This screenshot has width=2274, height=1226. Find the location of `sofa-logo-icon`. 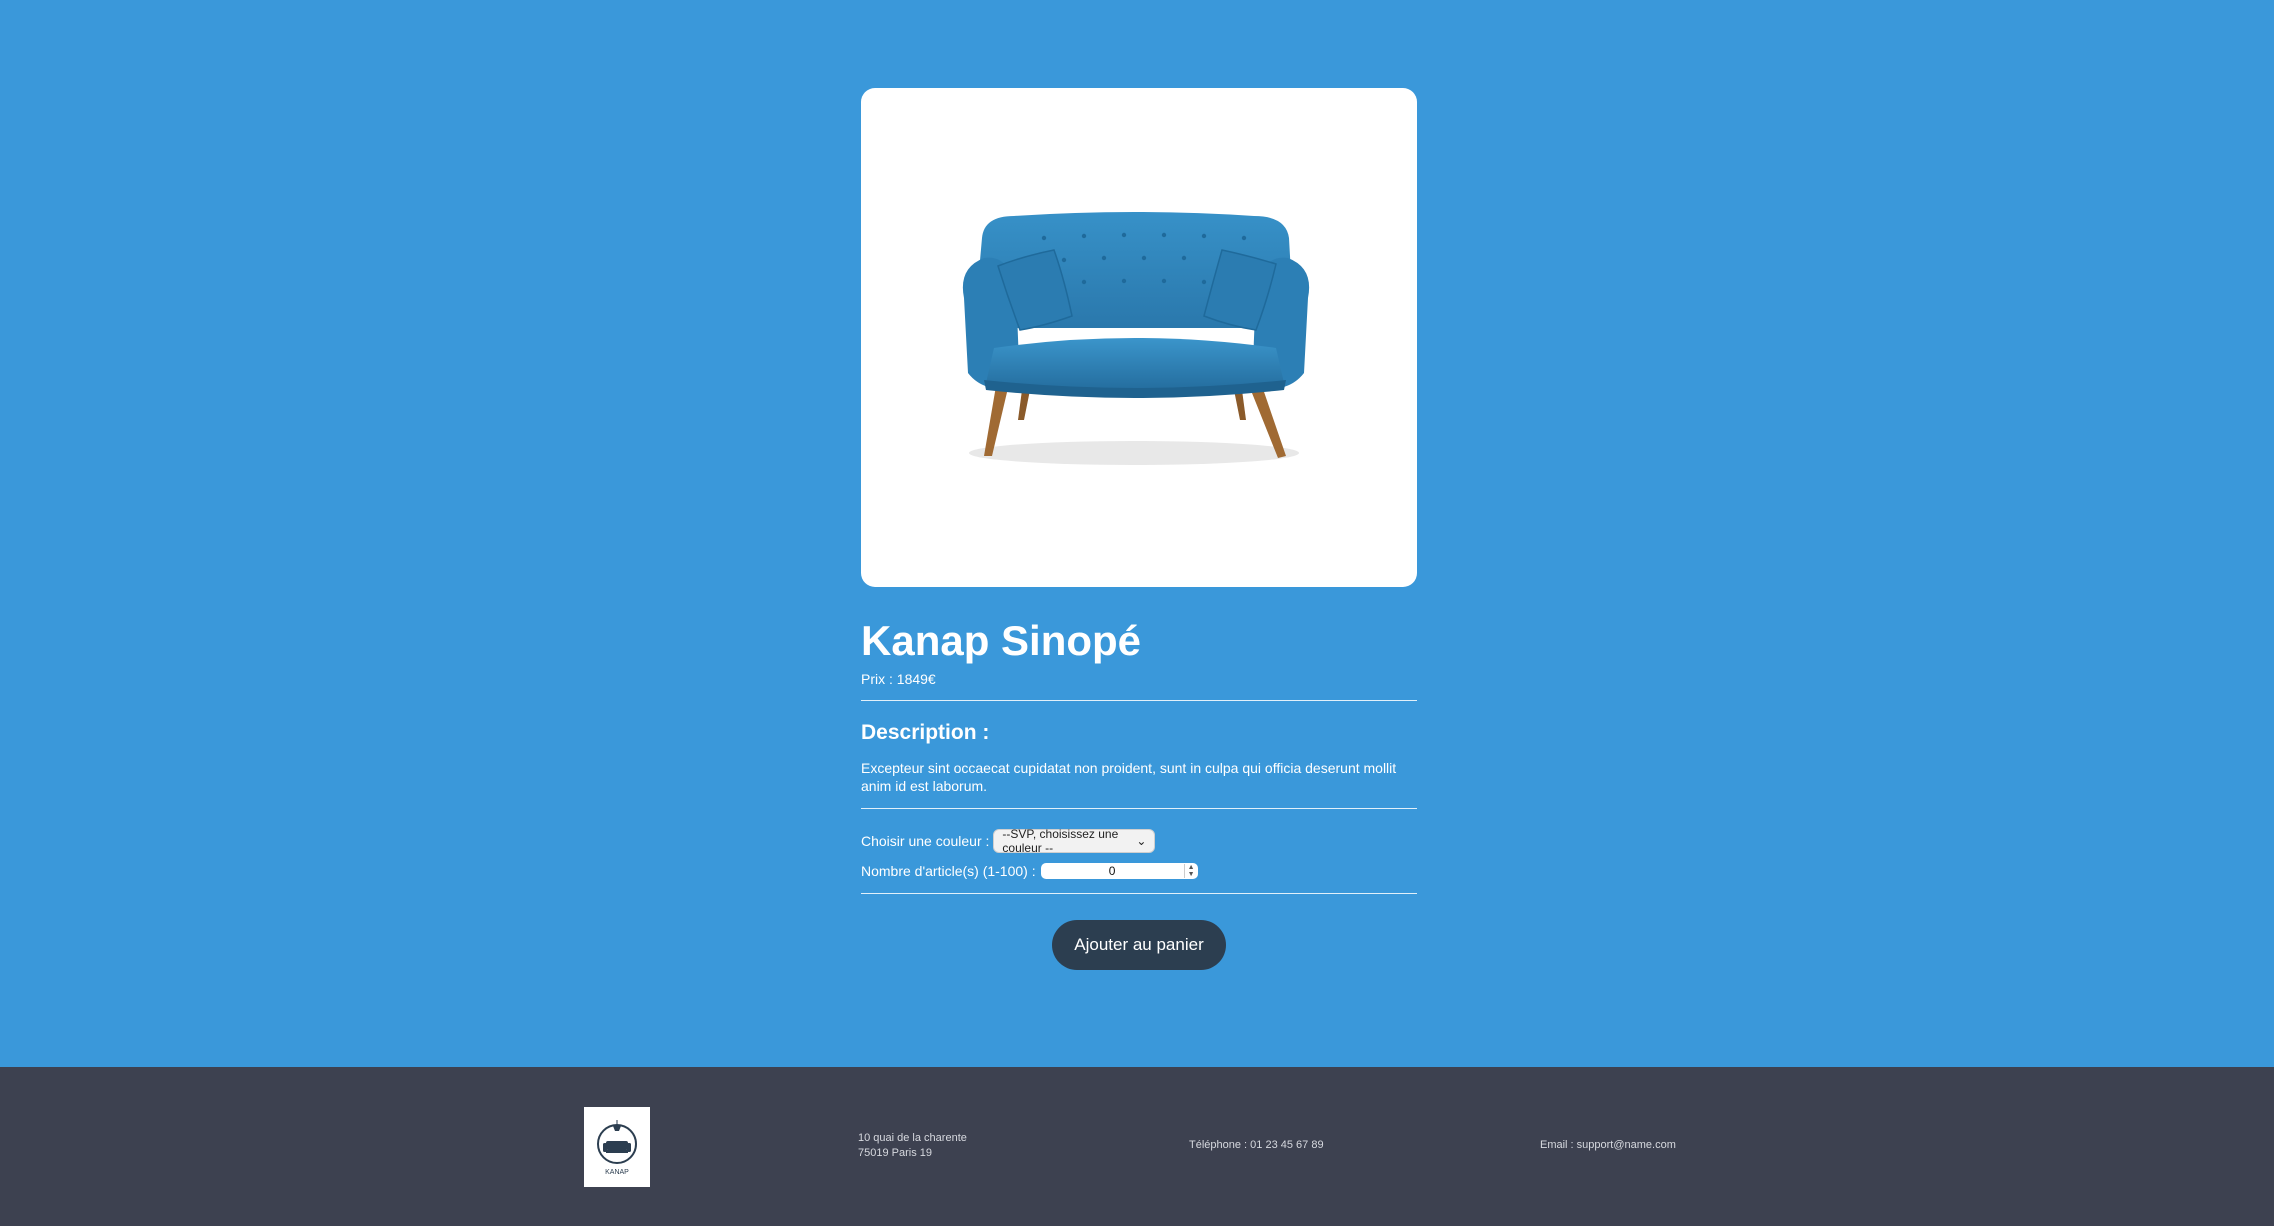

sofa-logo-icon is located at coordinates (617, 1142).